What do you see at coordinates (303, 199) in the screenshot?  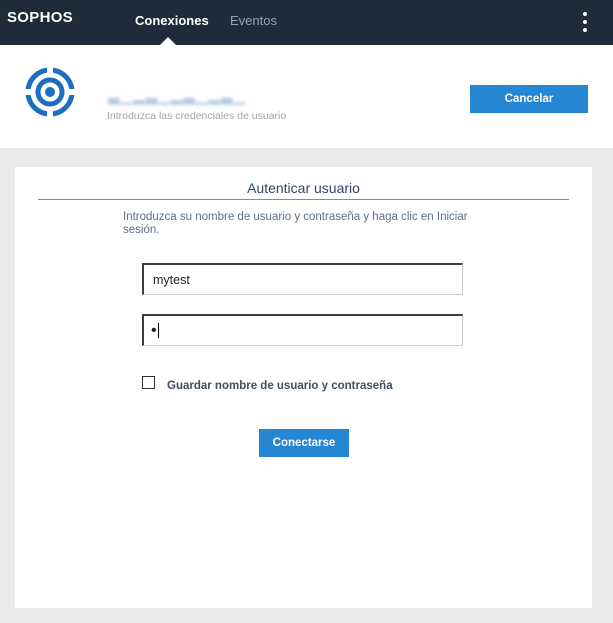 I see `title-divider` at bounding box center [303, 199].